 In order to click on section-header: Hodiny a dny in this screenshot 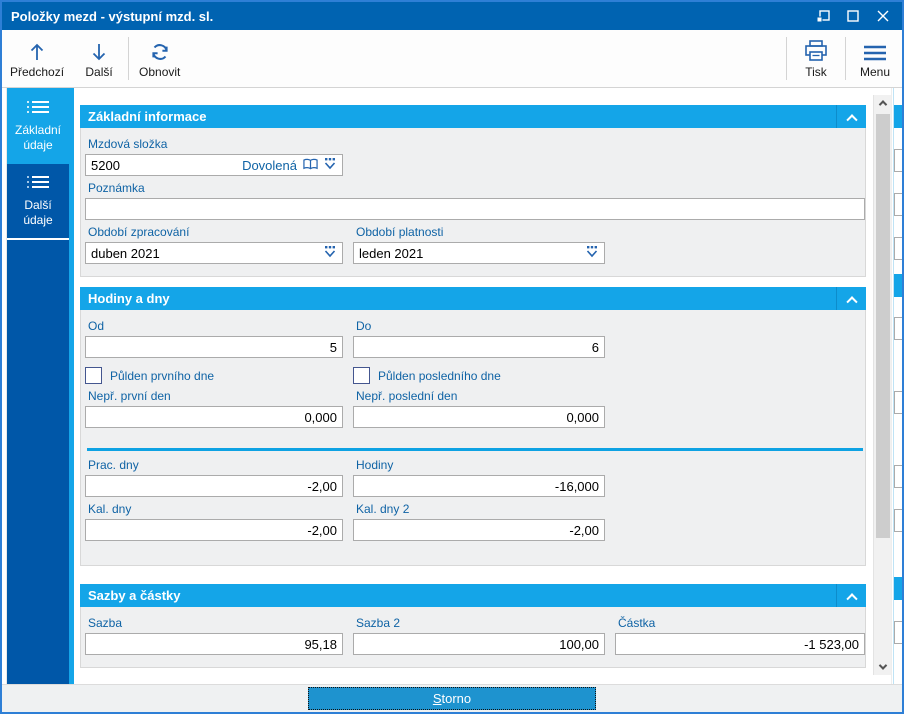, I will do `click(473, 298)`.